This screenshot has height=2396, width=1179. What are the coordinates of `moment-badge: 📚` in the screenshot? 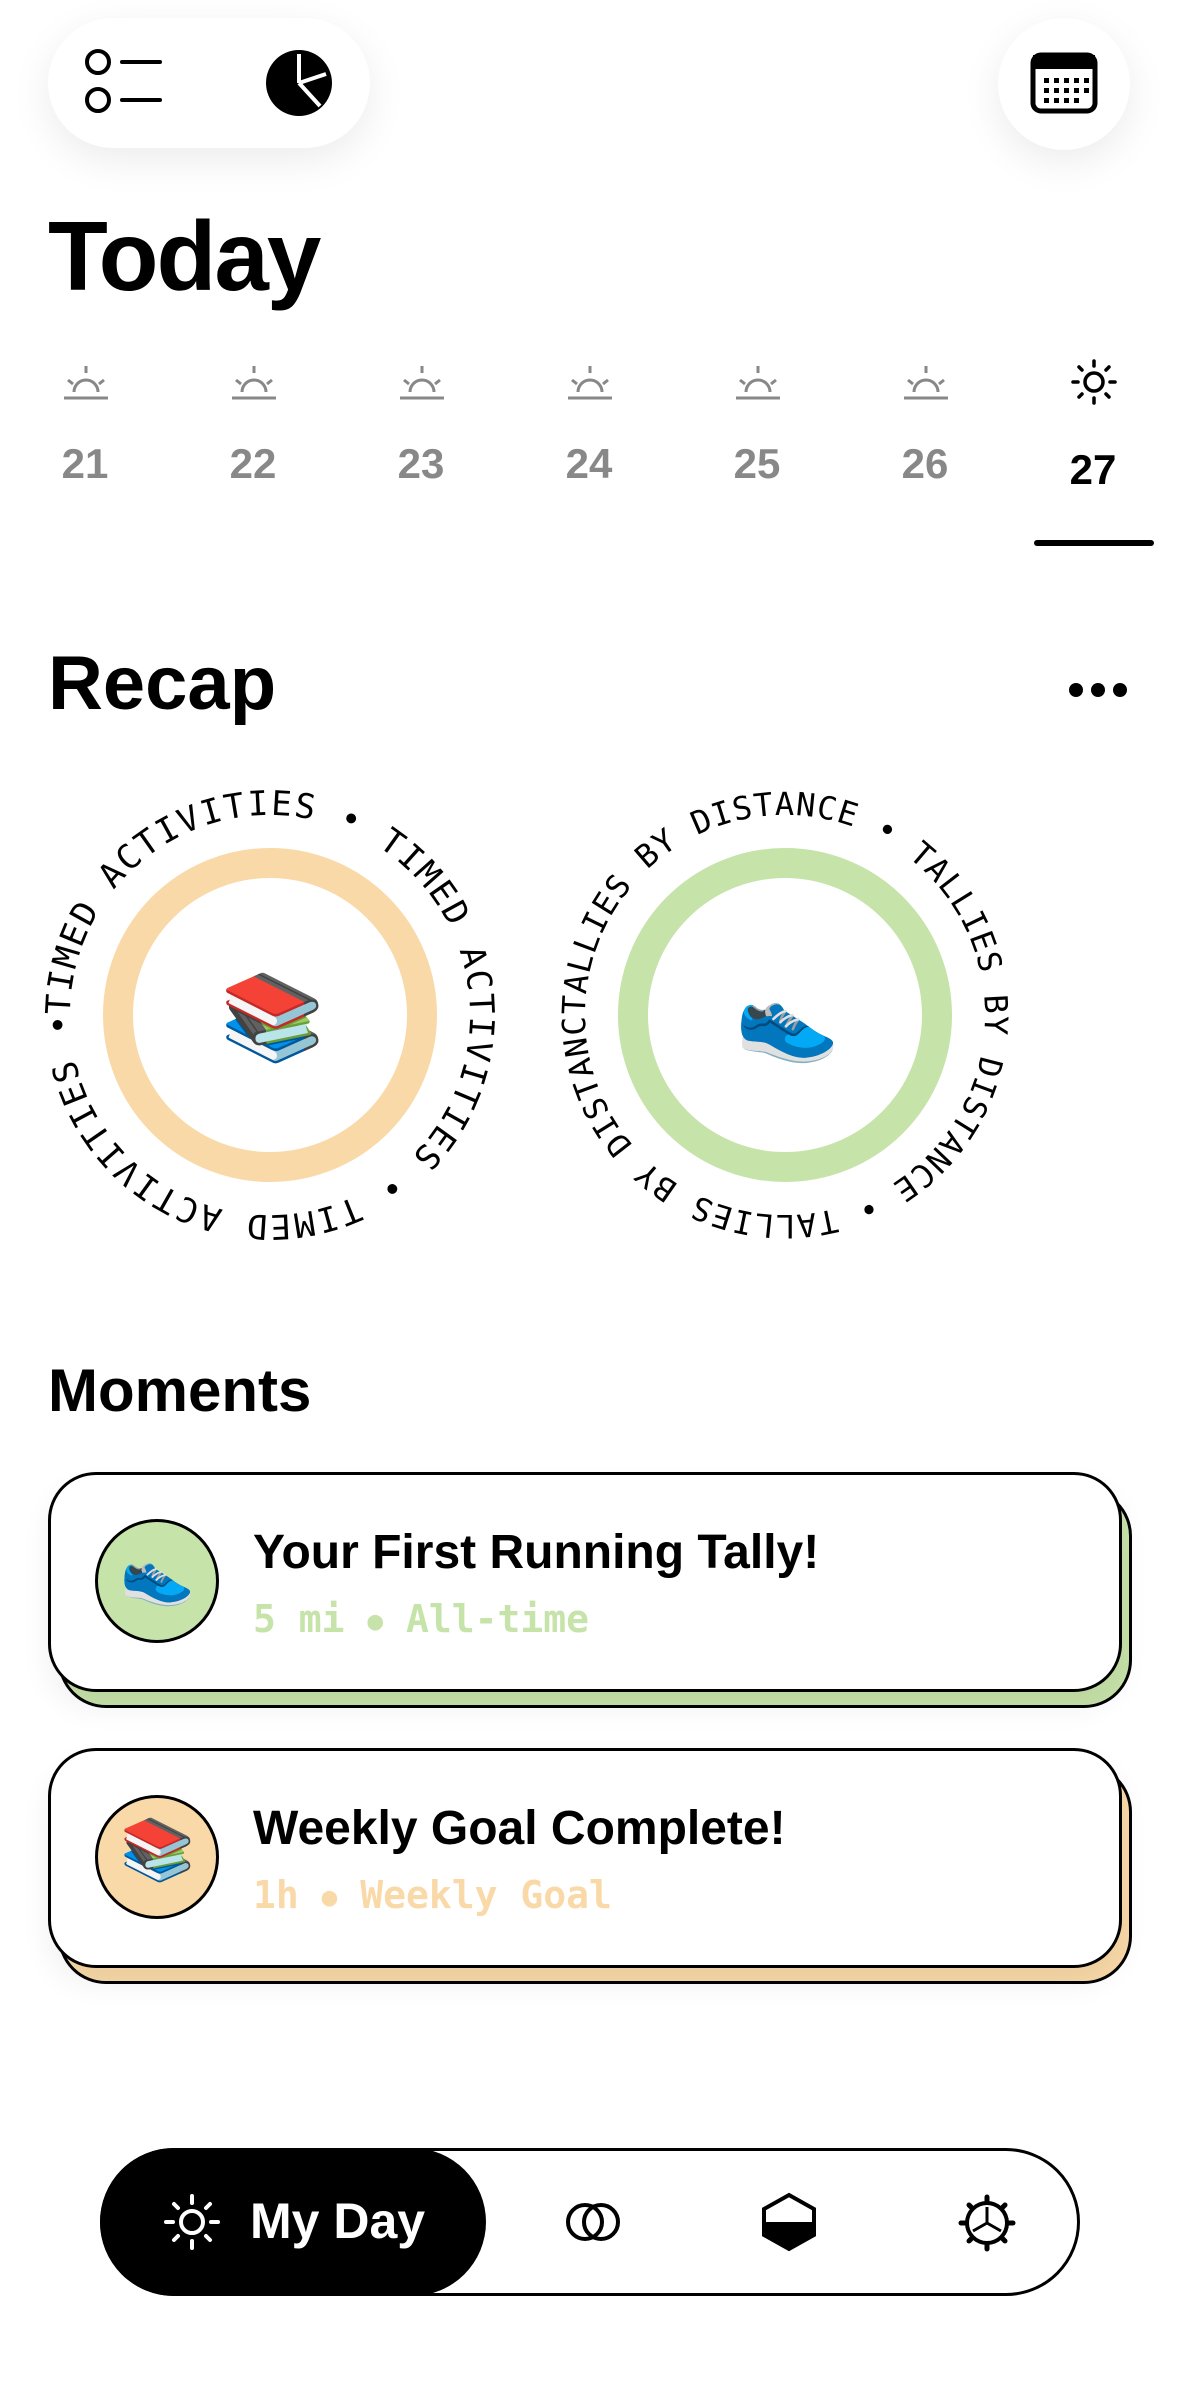 It's located at (157, 1857).